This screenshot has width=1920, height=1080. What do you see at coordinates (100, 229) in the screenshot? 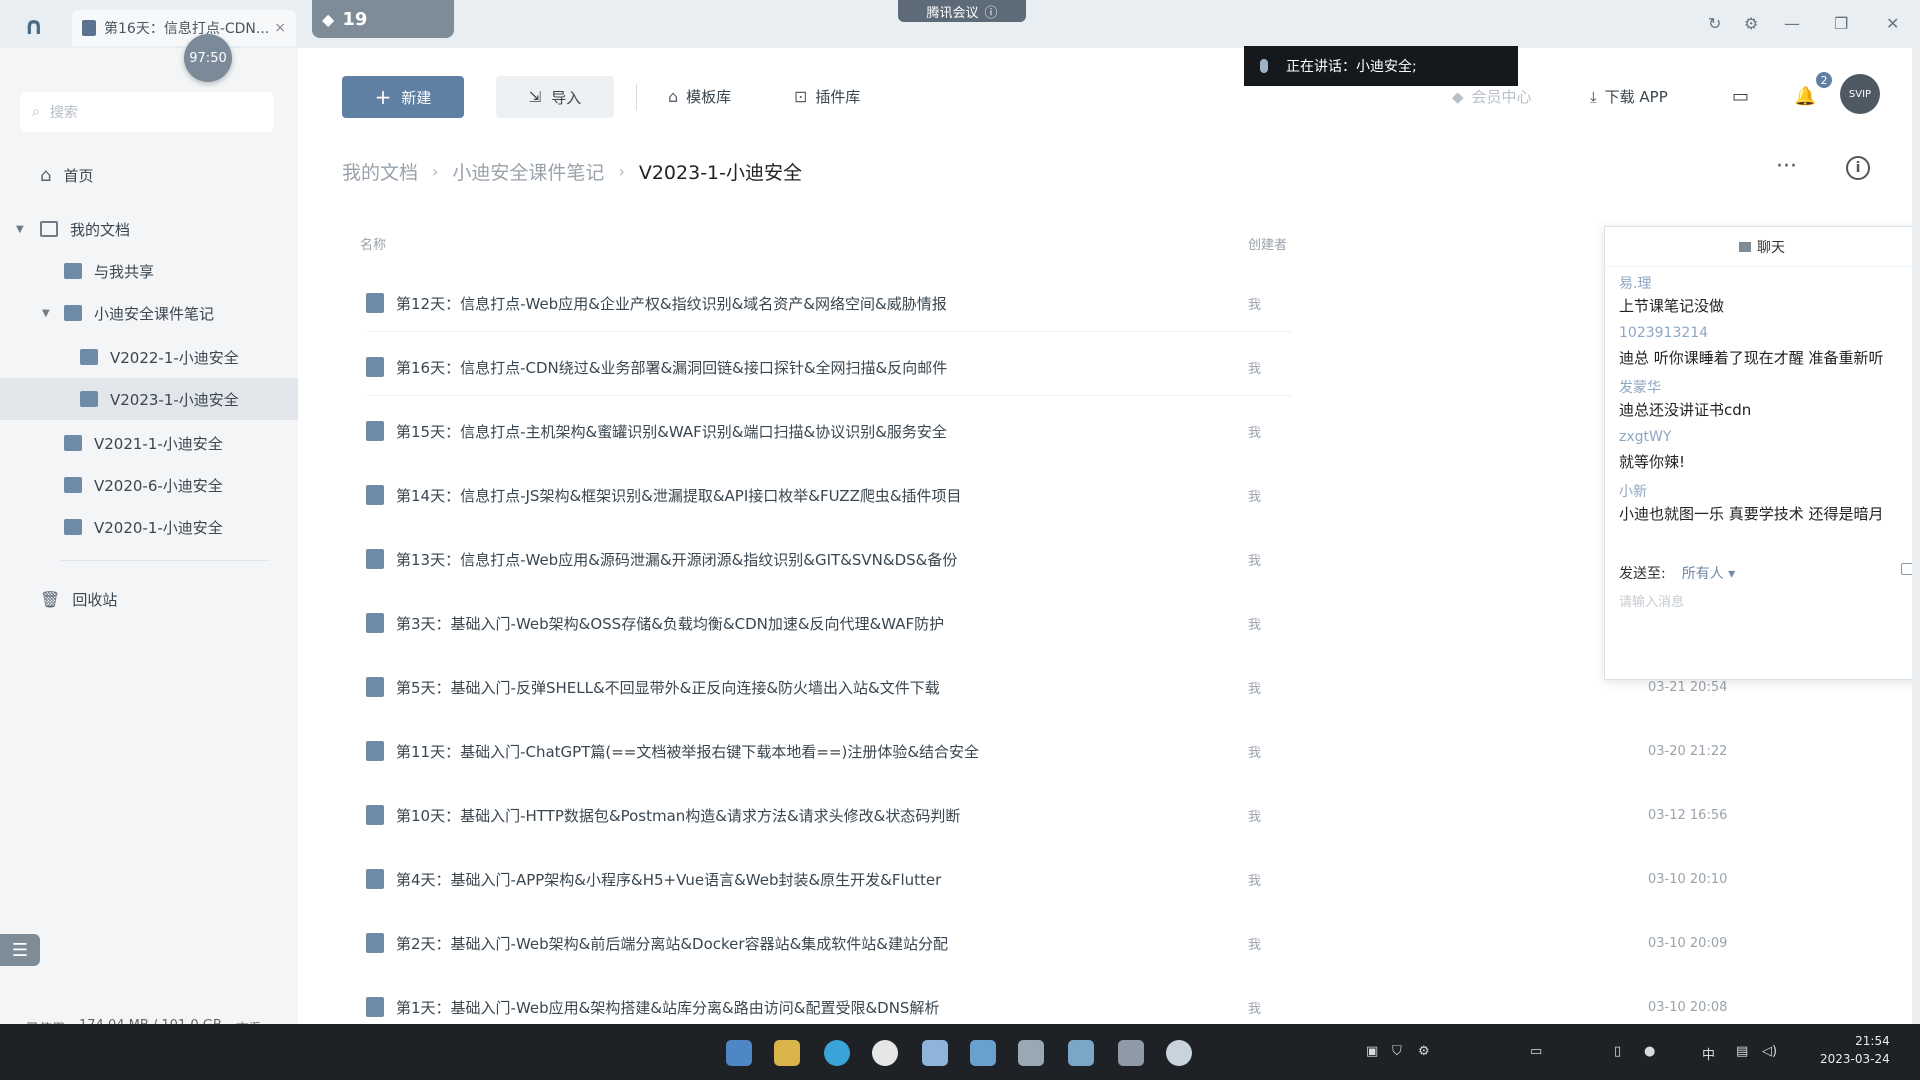
I see `sidebar-item-label: 我的文档` at bounding box center [100, 229].